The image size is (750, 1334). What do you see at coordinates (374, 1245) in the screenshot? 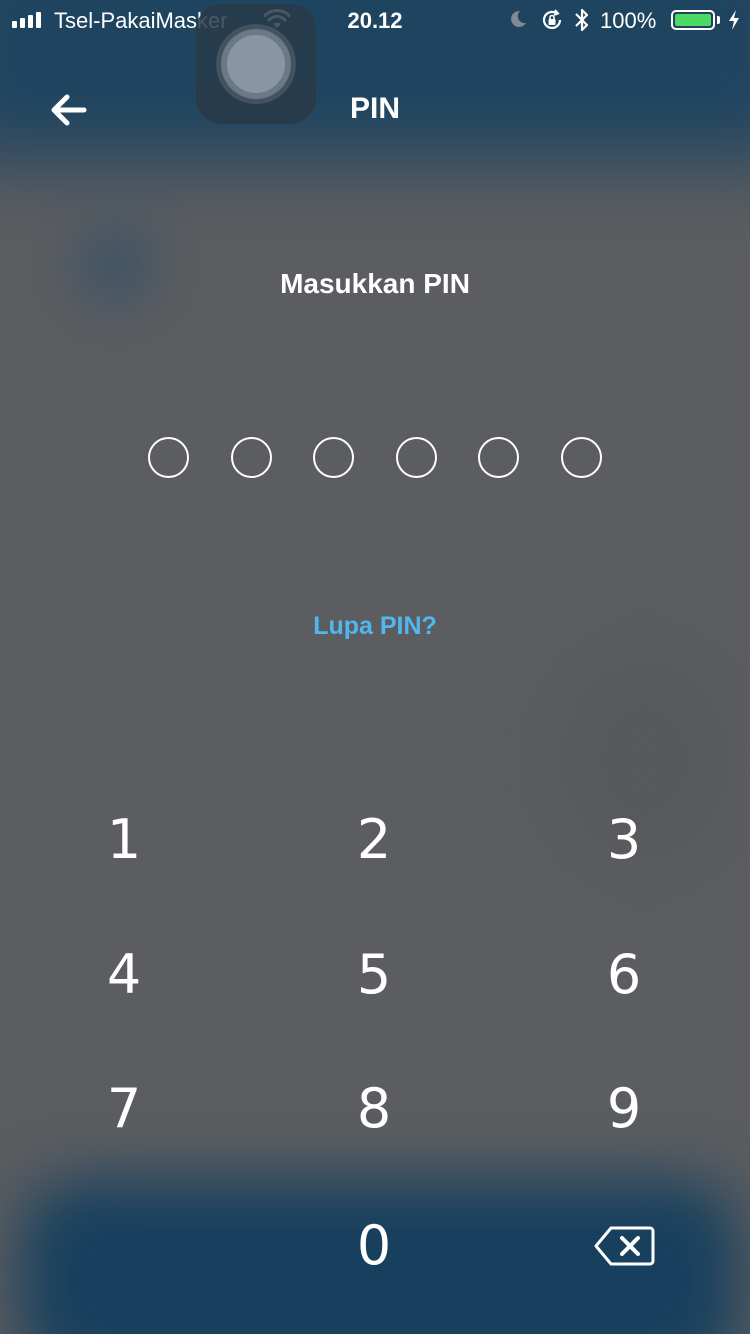
I see `keypad-key-0: 0` at bounding box center [374, 1245].